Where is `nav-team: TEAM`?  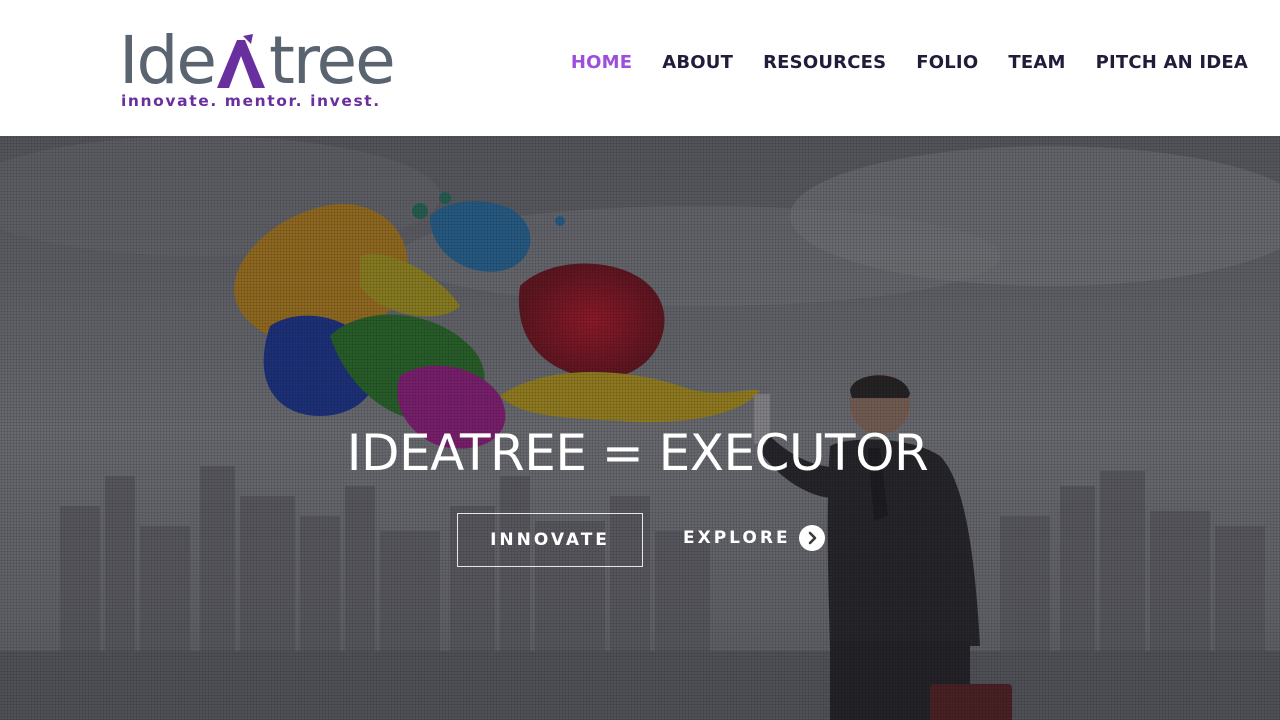
nav-team: TEAM is located at coordinates (1036, 62).